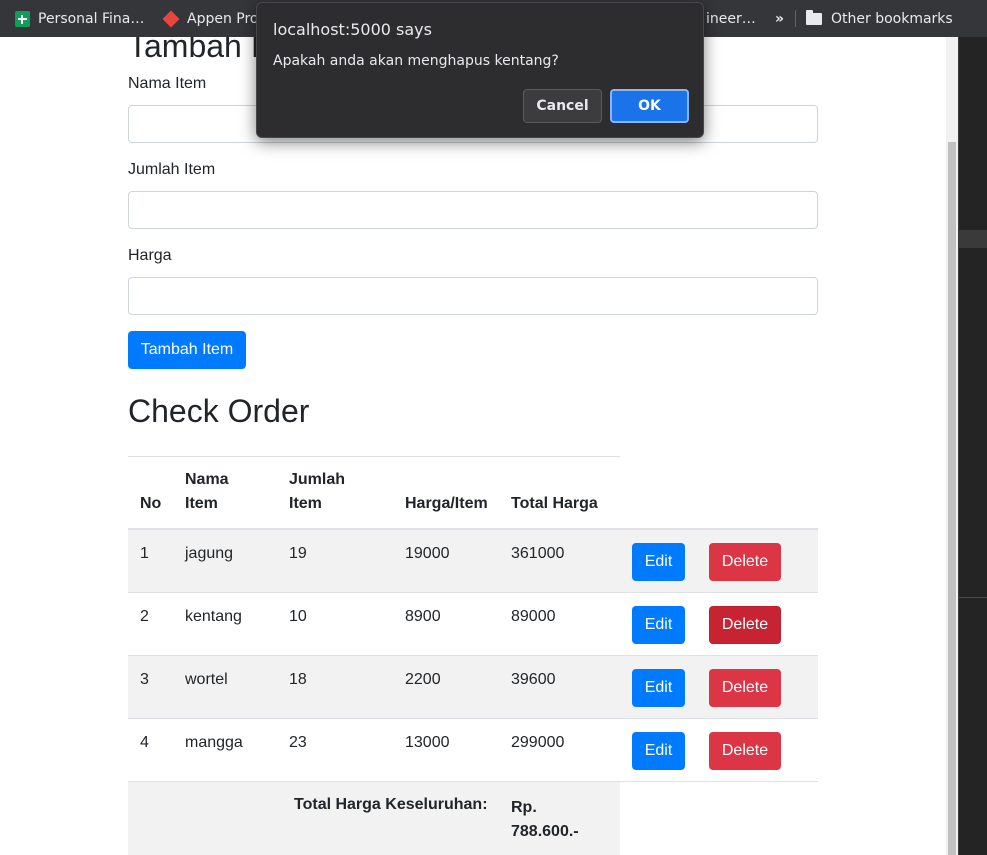 Image resolution: width=987 pixels, height=855 pixels. What do you see at coordinates (352, 29) in the screenshot?
I see `dialog-title: localhost:5000 says` at bounding box center [352, 29].